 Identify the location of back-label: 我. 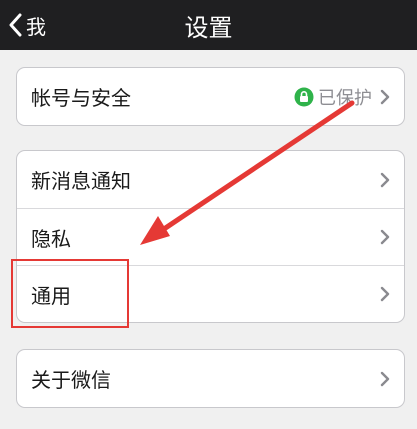
(36, 26).